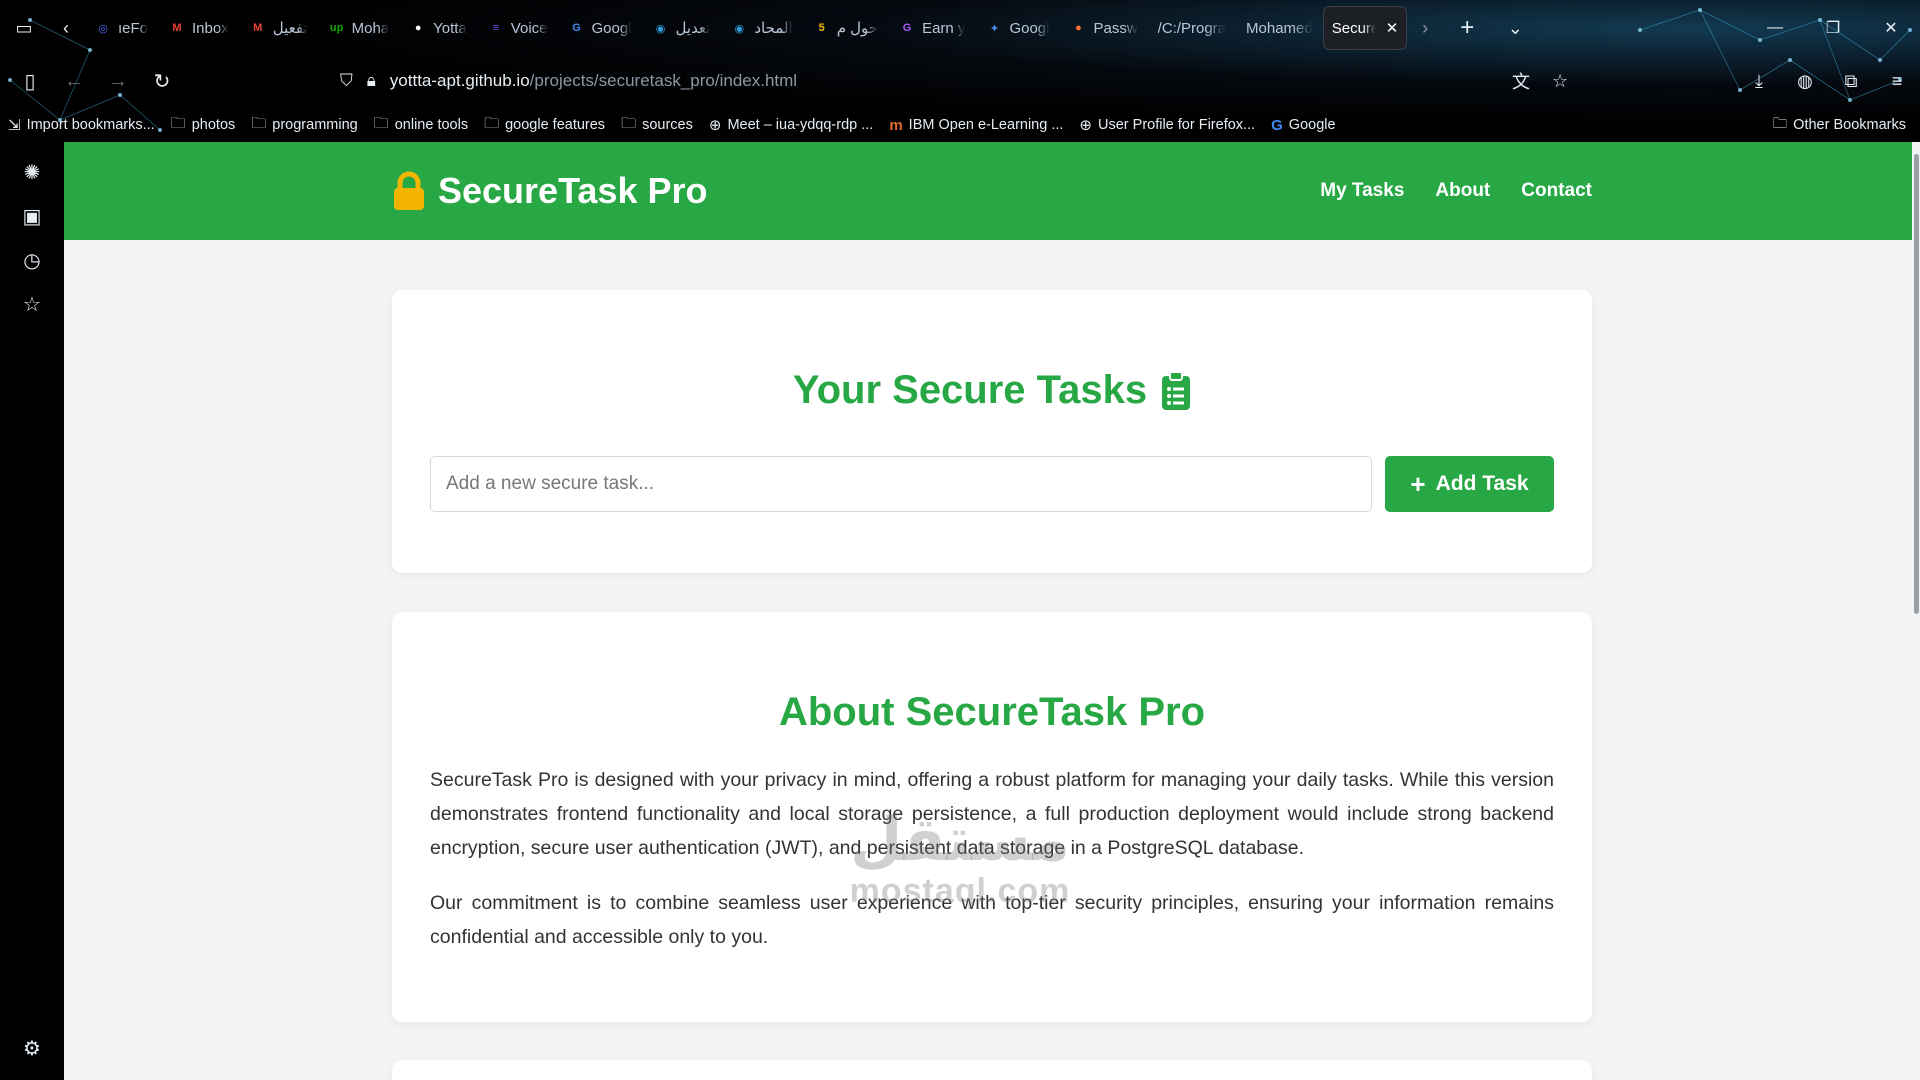 This screenshot has height=1080, width=1920. Describe the element at coordinates (450, 28) in the screenshot. I see `tab-title: Yotta` at that location.